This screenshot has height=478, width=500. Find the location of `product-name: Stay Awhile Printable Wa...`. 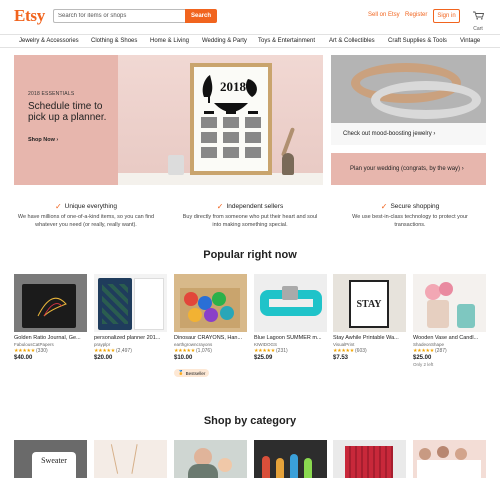

product-name: Stay Awhile Printable Wa... is located at coordinates (366, 338).